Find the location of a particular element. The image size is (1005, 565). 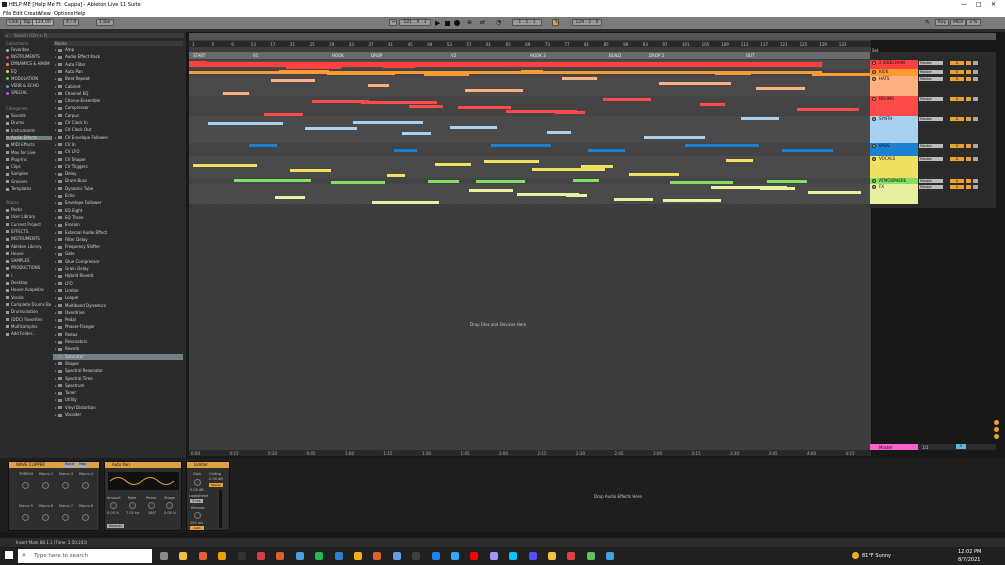

track-header: HATS is located at coordinates (894, 86).